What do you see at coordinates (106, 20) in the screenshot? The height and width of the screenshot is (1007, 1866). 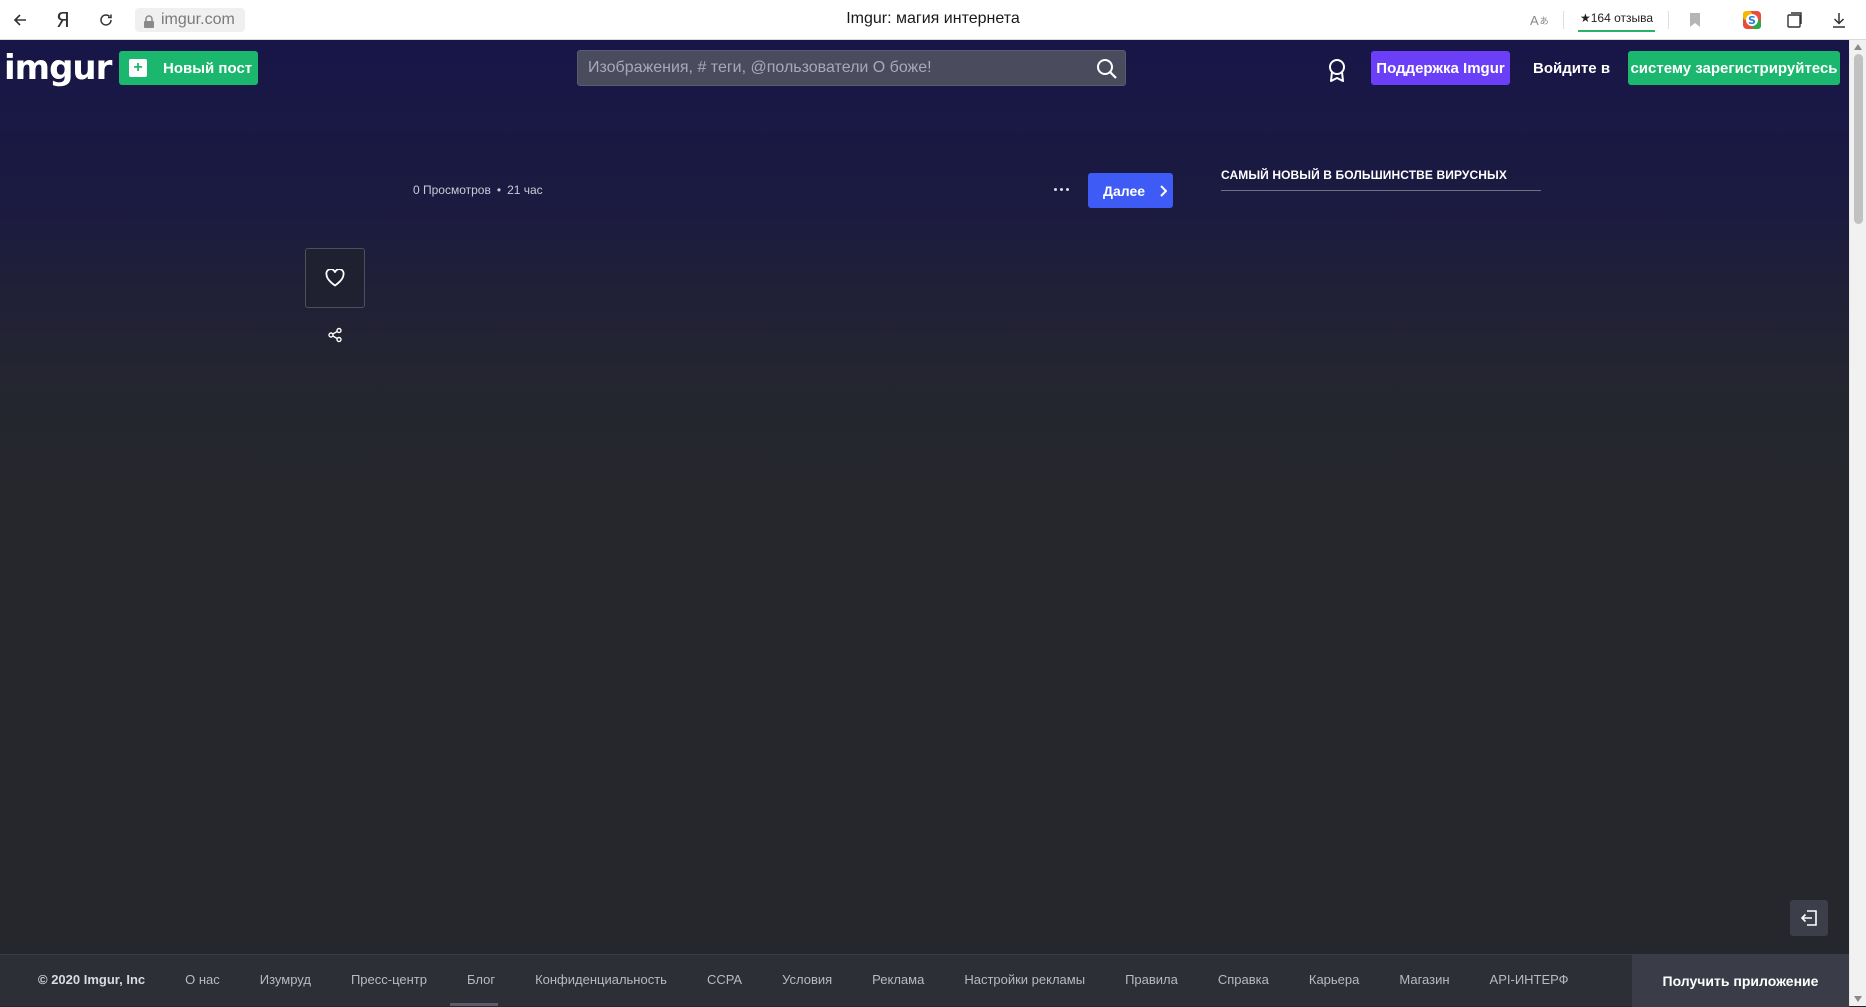 I see `reload-icon` at bounding box center [106, 20].